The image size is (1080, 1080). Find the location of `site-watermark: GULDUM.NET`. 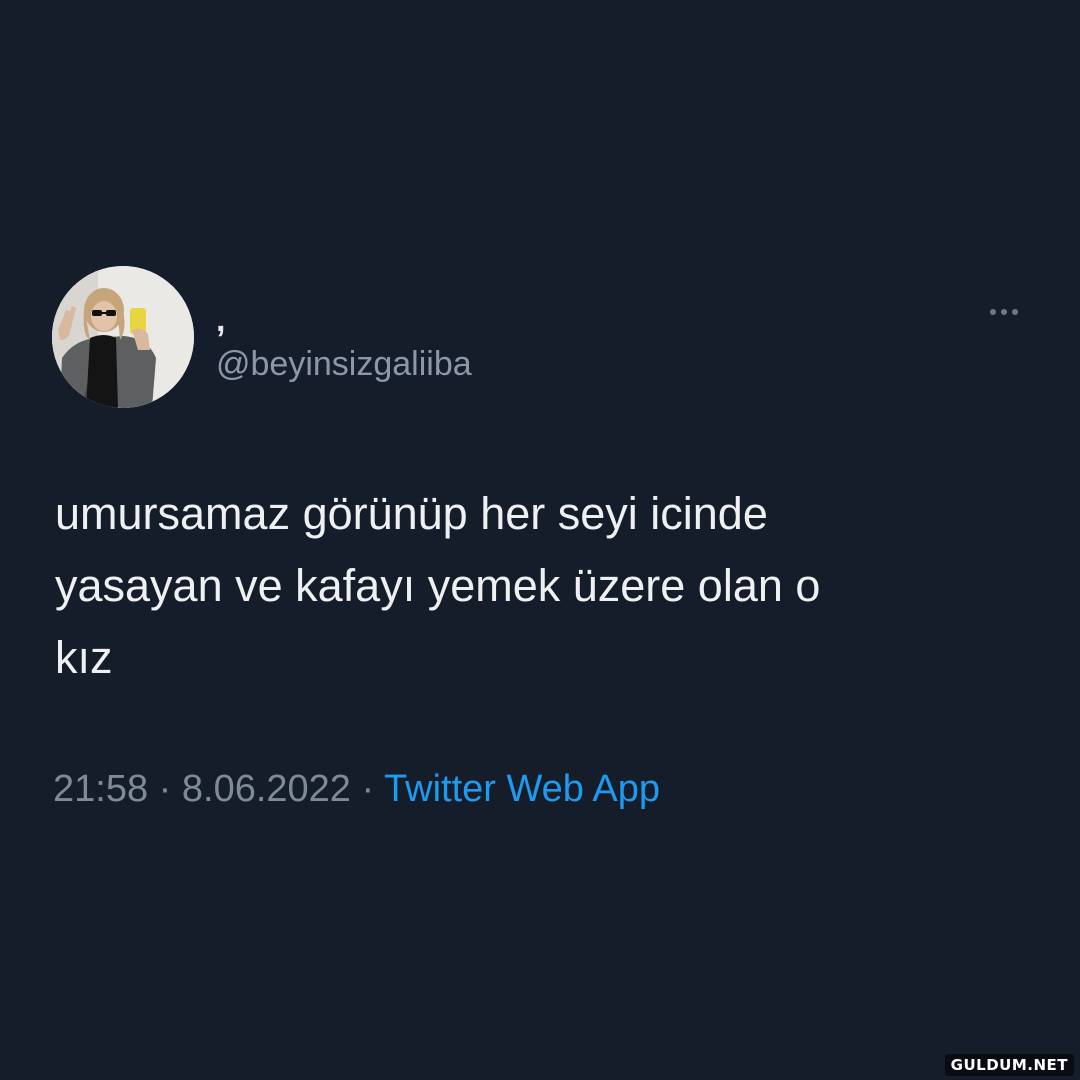

site-watermark: GULDUM.NET is located at coordinates (1009, 1065).